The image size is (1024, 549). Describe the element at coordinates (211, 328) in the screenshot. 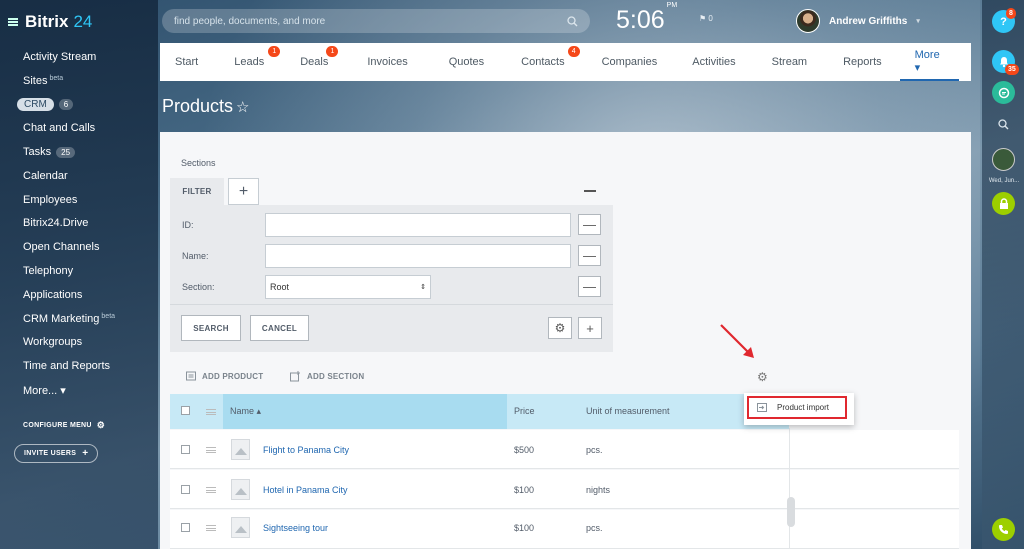

I see `search-button: SEARCH` at that location.